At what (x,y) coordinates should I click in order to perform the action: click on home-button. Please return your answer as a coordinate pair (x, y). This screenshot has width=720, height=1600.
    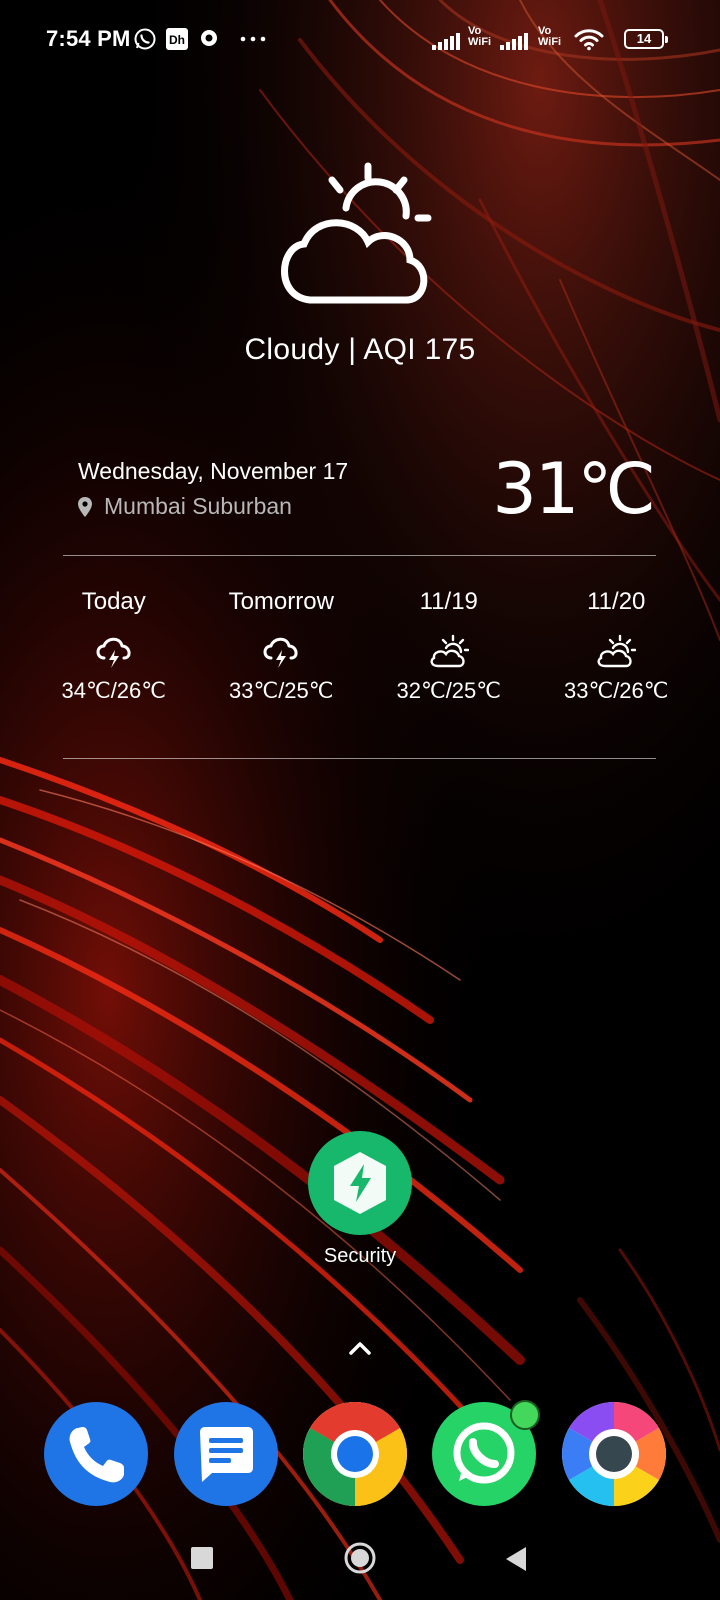
    Looking at the image, I should click on (360, 1558).